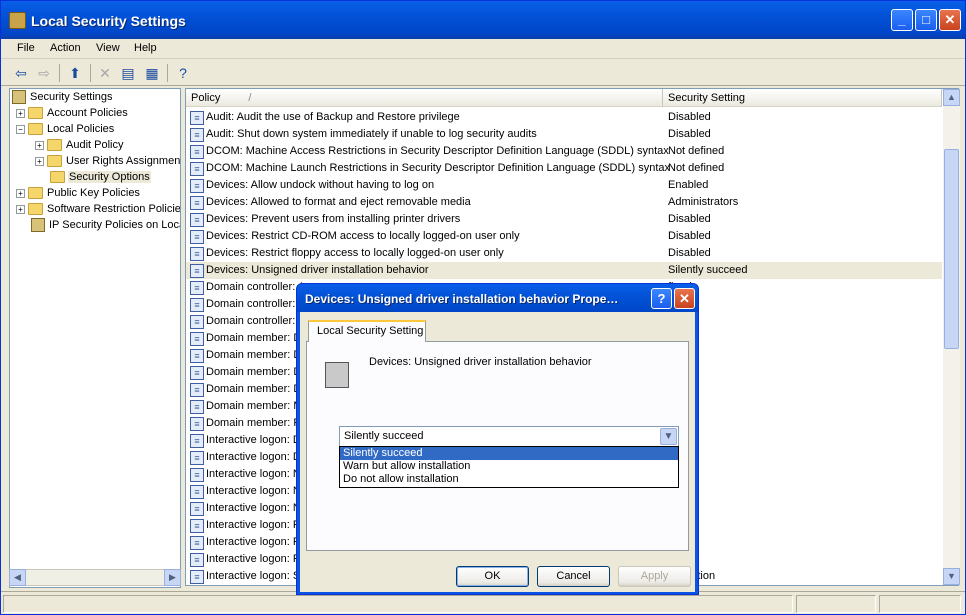 Image resolution: width=966 pixels, height=615 pixels. What do you see at coordinates (172, 577) in the screenshot?
I see `scroll-right-icon: ▶` at bounding box center [172, 577].